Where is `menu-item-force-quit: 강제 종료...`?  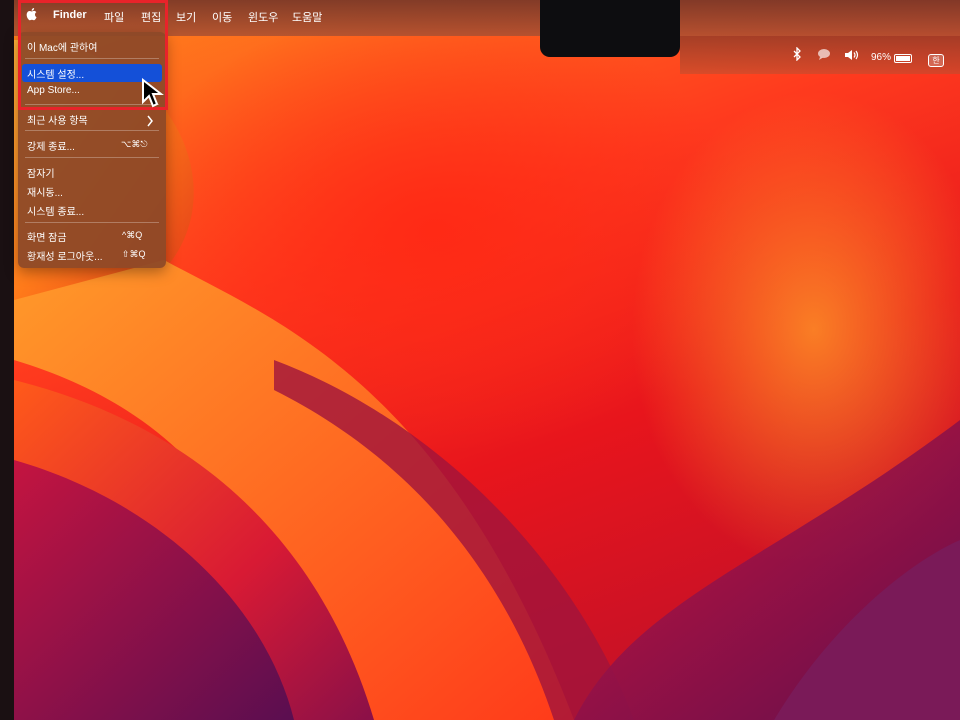 menu-item-force-quit: 강제 종료... is located at coordinates (51, 145).